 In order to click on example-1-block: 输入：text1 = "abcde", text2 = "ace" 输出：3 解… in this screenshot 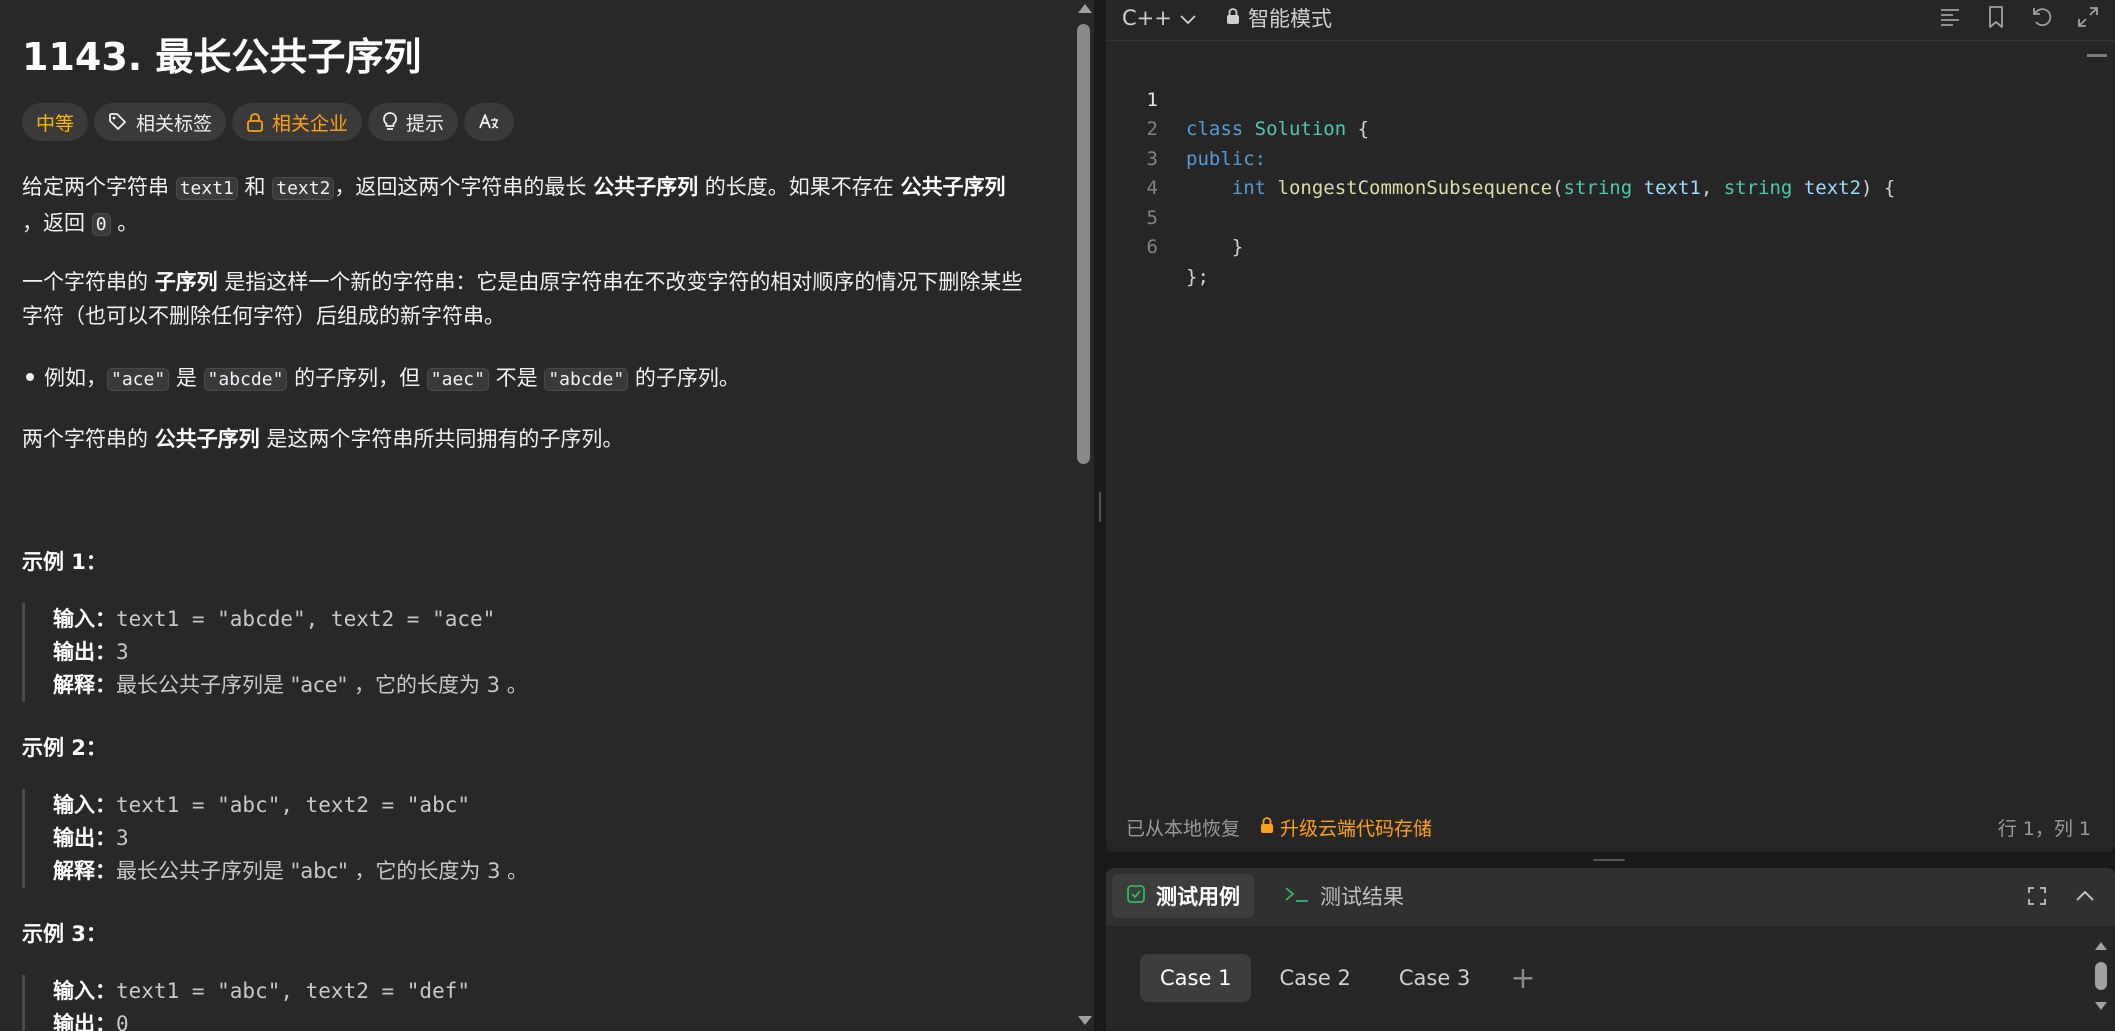, I will do `click(275, 652)`.